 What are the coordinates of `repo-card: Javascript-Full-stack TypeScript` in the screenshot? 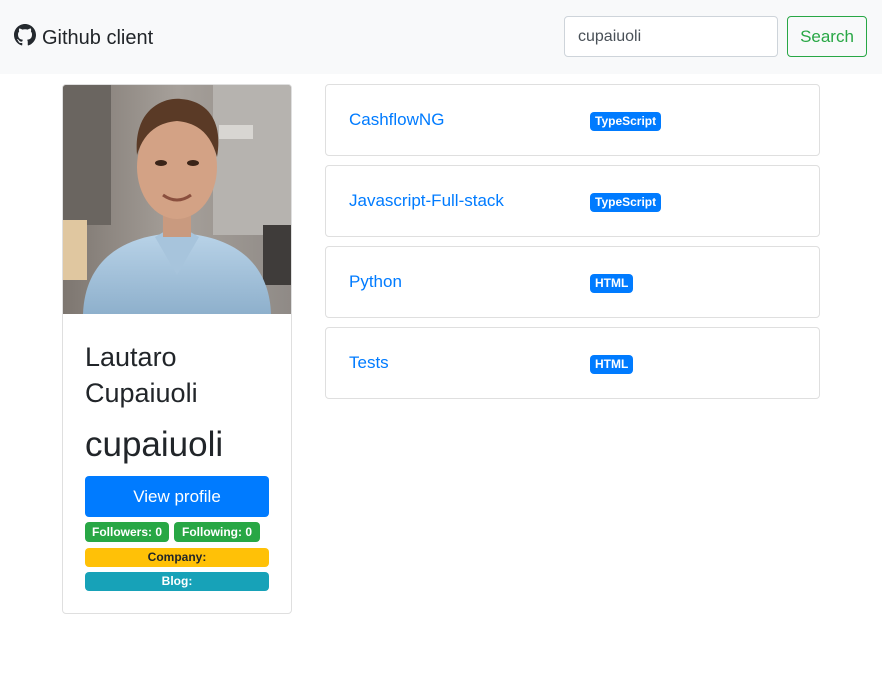 It's located at (572, 201).